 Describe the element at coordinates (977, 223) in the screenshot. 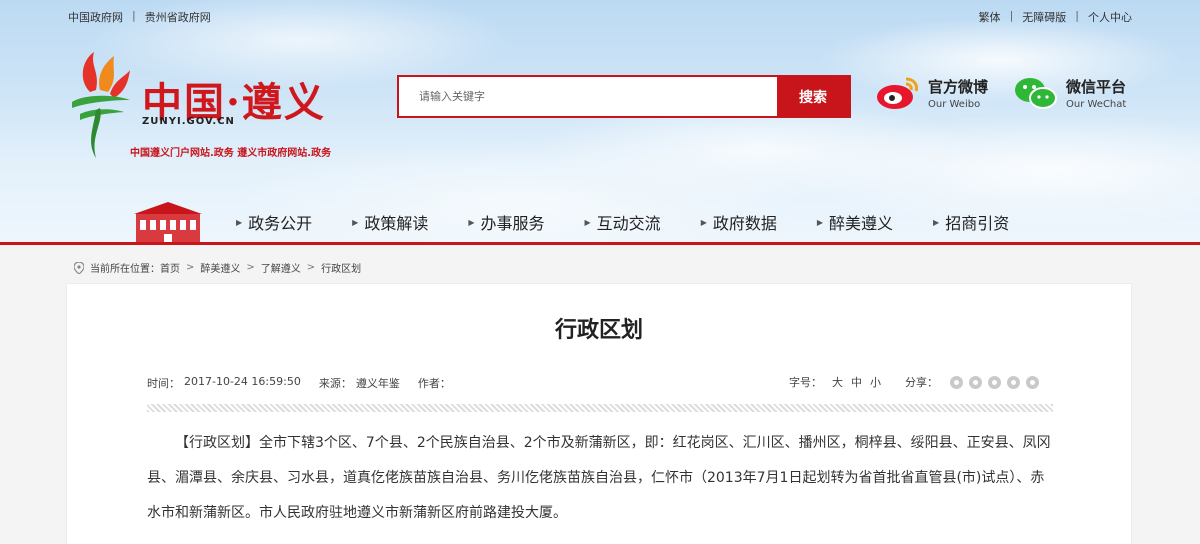

I see `nav-item-label: 招商引资` at that location.